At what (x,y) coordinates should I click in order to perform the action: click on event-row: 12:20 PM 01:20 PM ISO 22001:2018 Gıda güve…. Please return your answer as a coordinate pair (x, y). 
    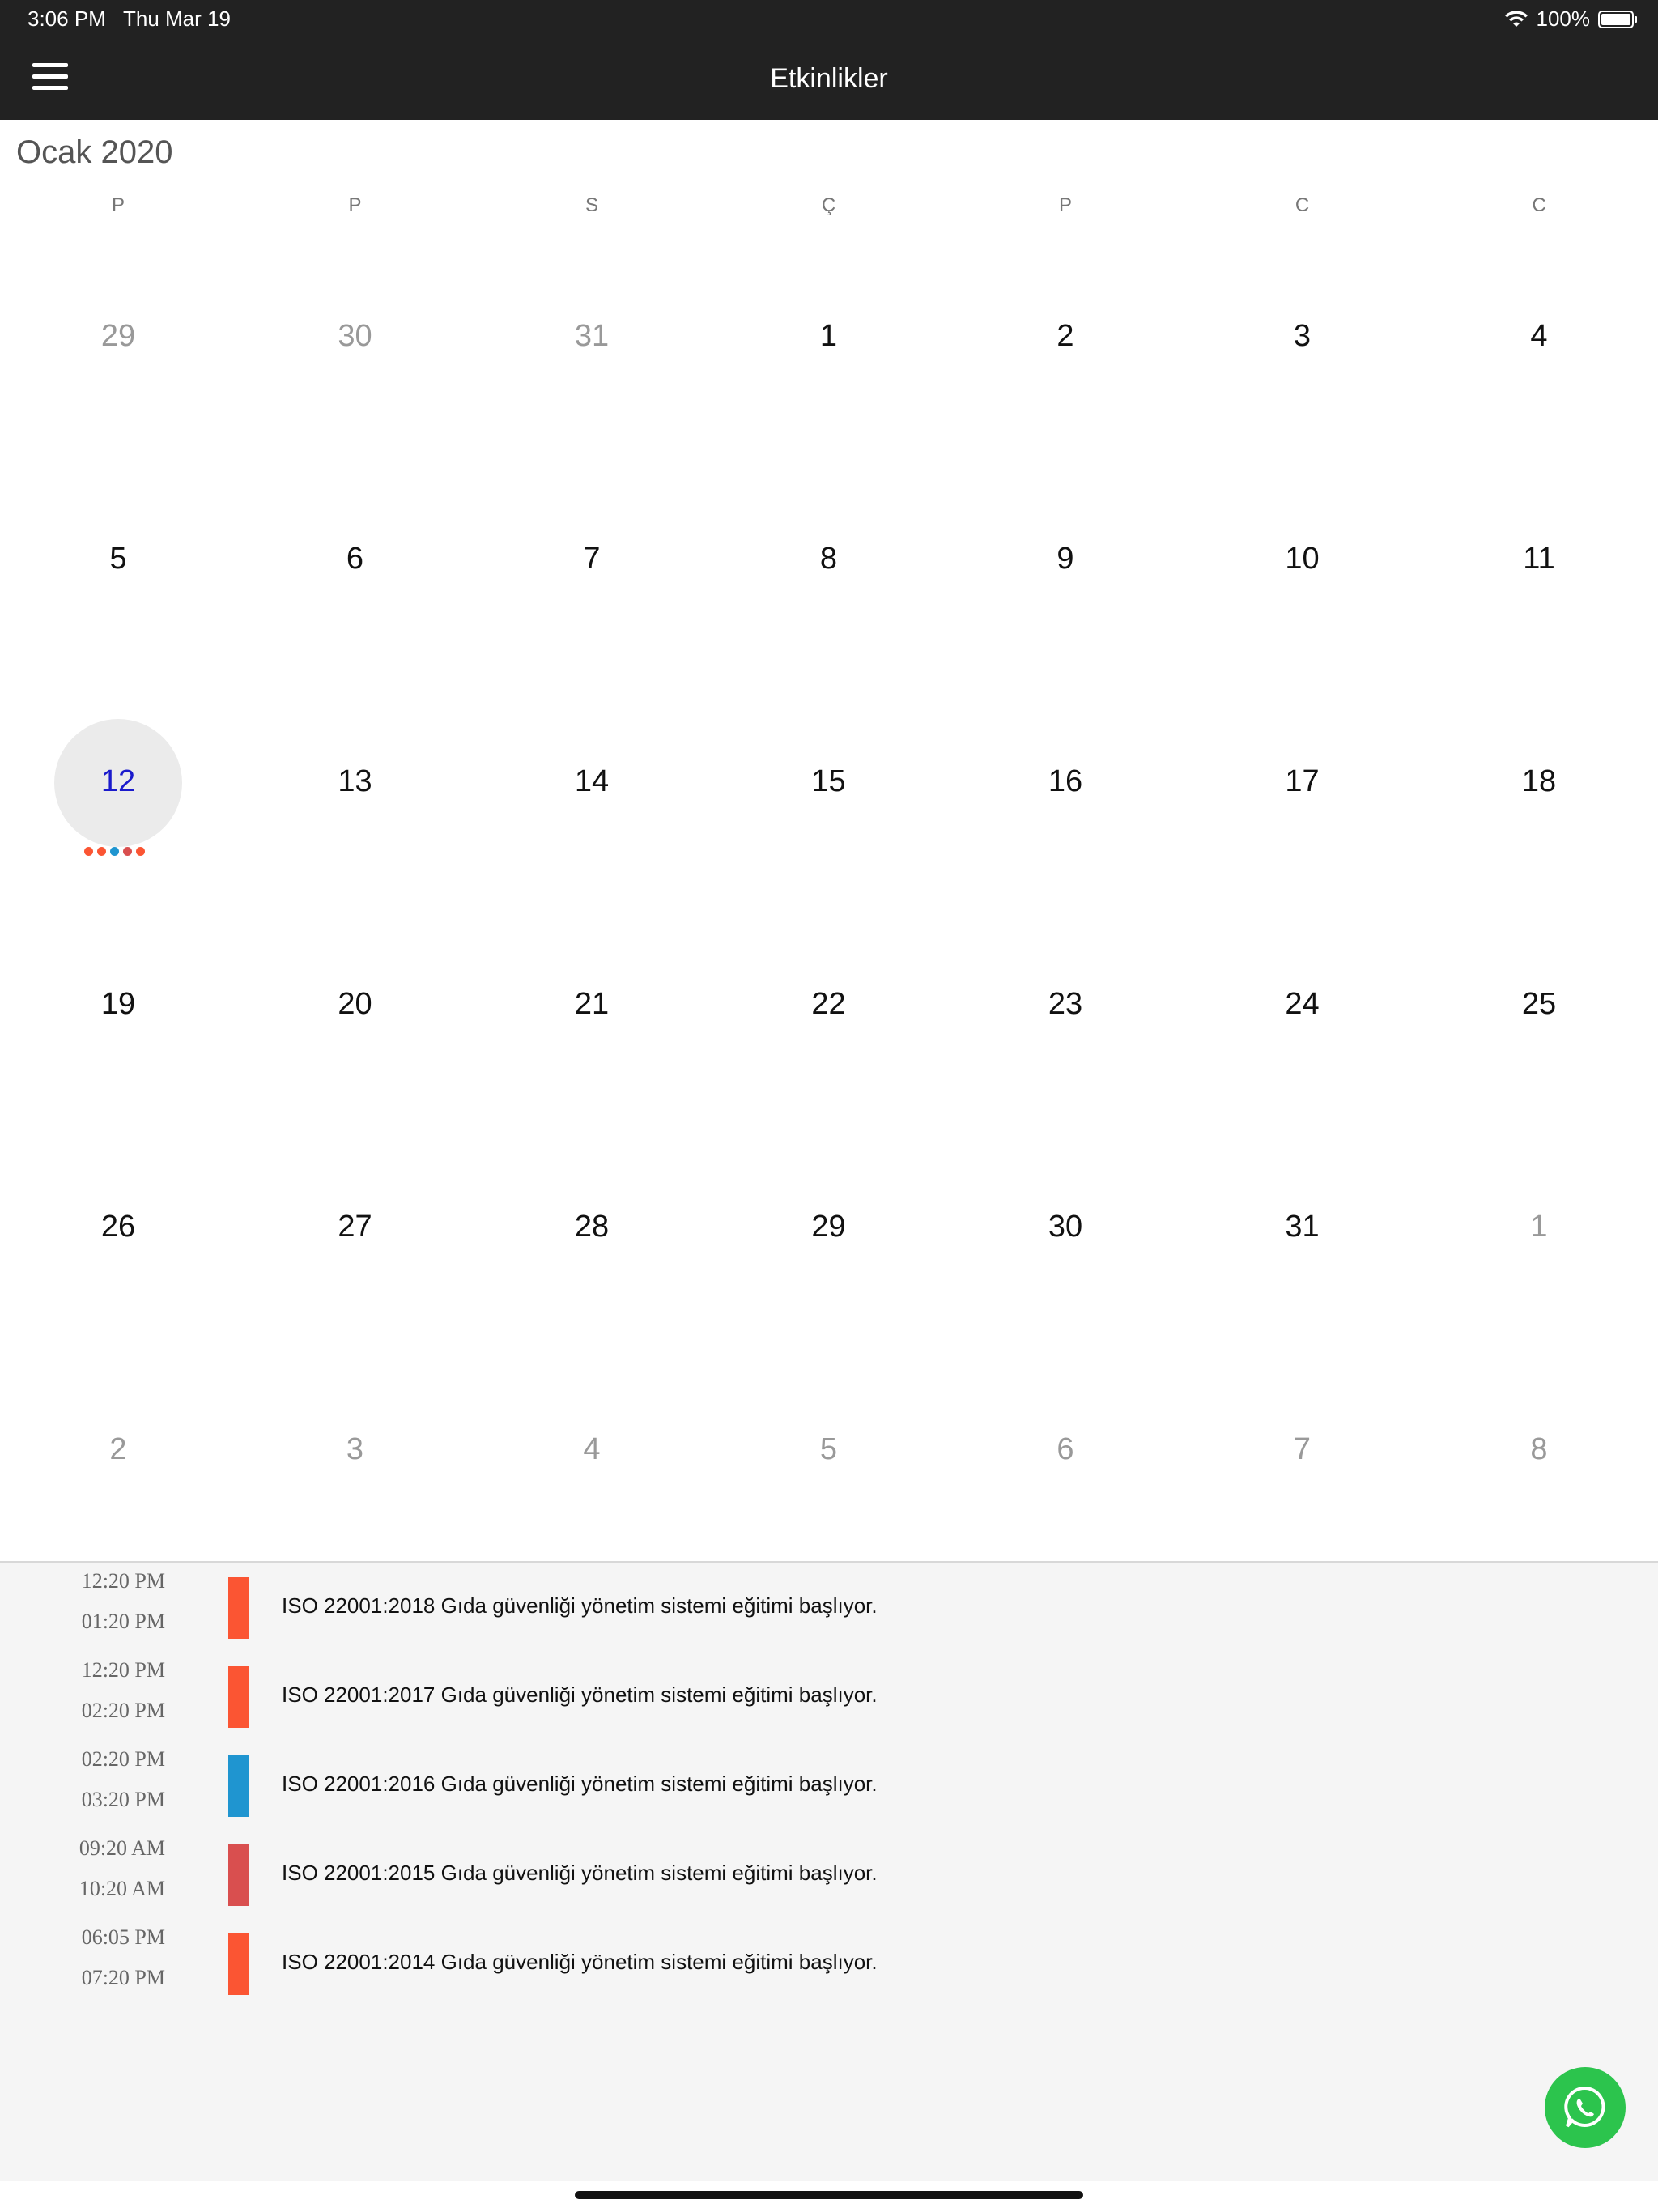
    Looking at the image, I should click on (829, 1610).